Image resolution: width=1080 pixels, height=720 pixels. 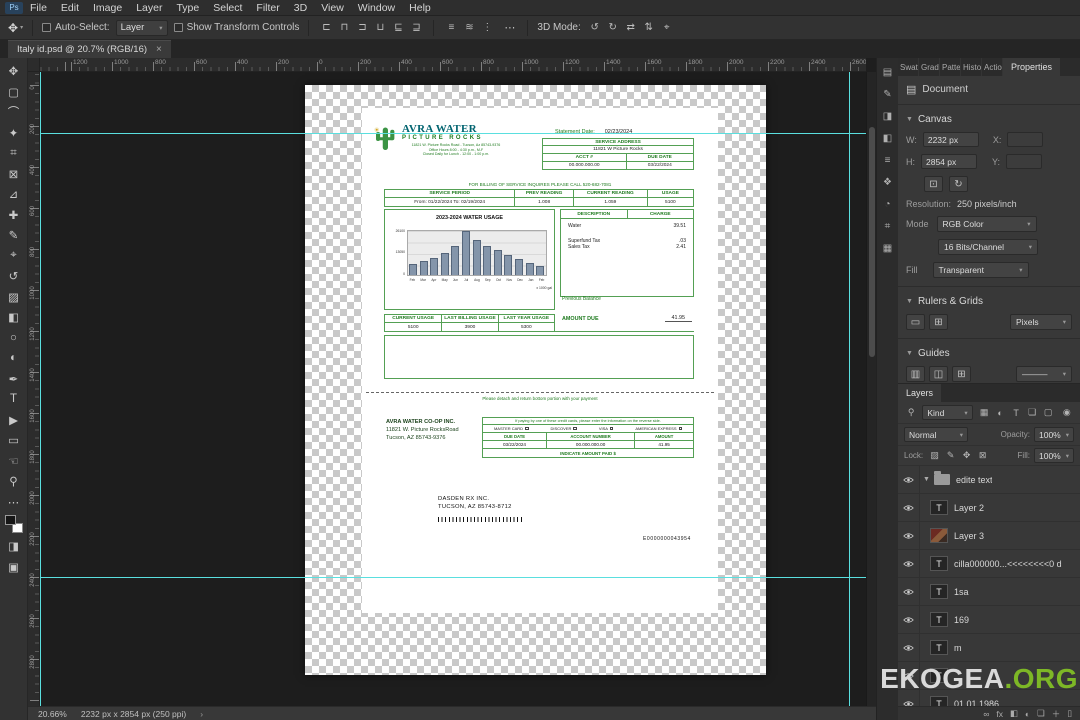 What do you see at coordinates (344, 28) in the screenshot?
I see `align-center-horizontal-icon: ⊓` at bounding box center [344, 28].